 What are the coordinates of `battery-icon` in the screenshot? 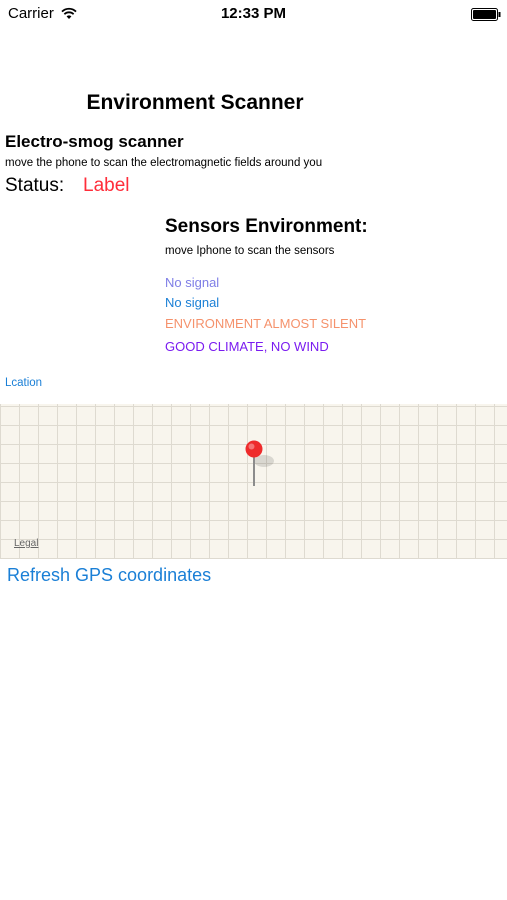 It's located at (486, 14).